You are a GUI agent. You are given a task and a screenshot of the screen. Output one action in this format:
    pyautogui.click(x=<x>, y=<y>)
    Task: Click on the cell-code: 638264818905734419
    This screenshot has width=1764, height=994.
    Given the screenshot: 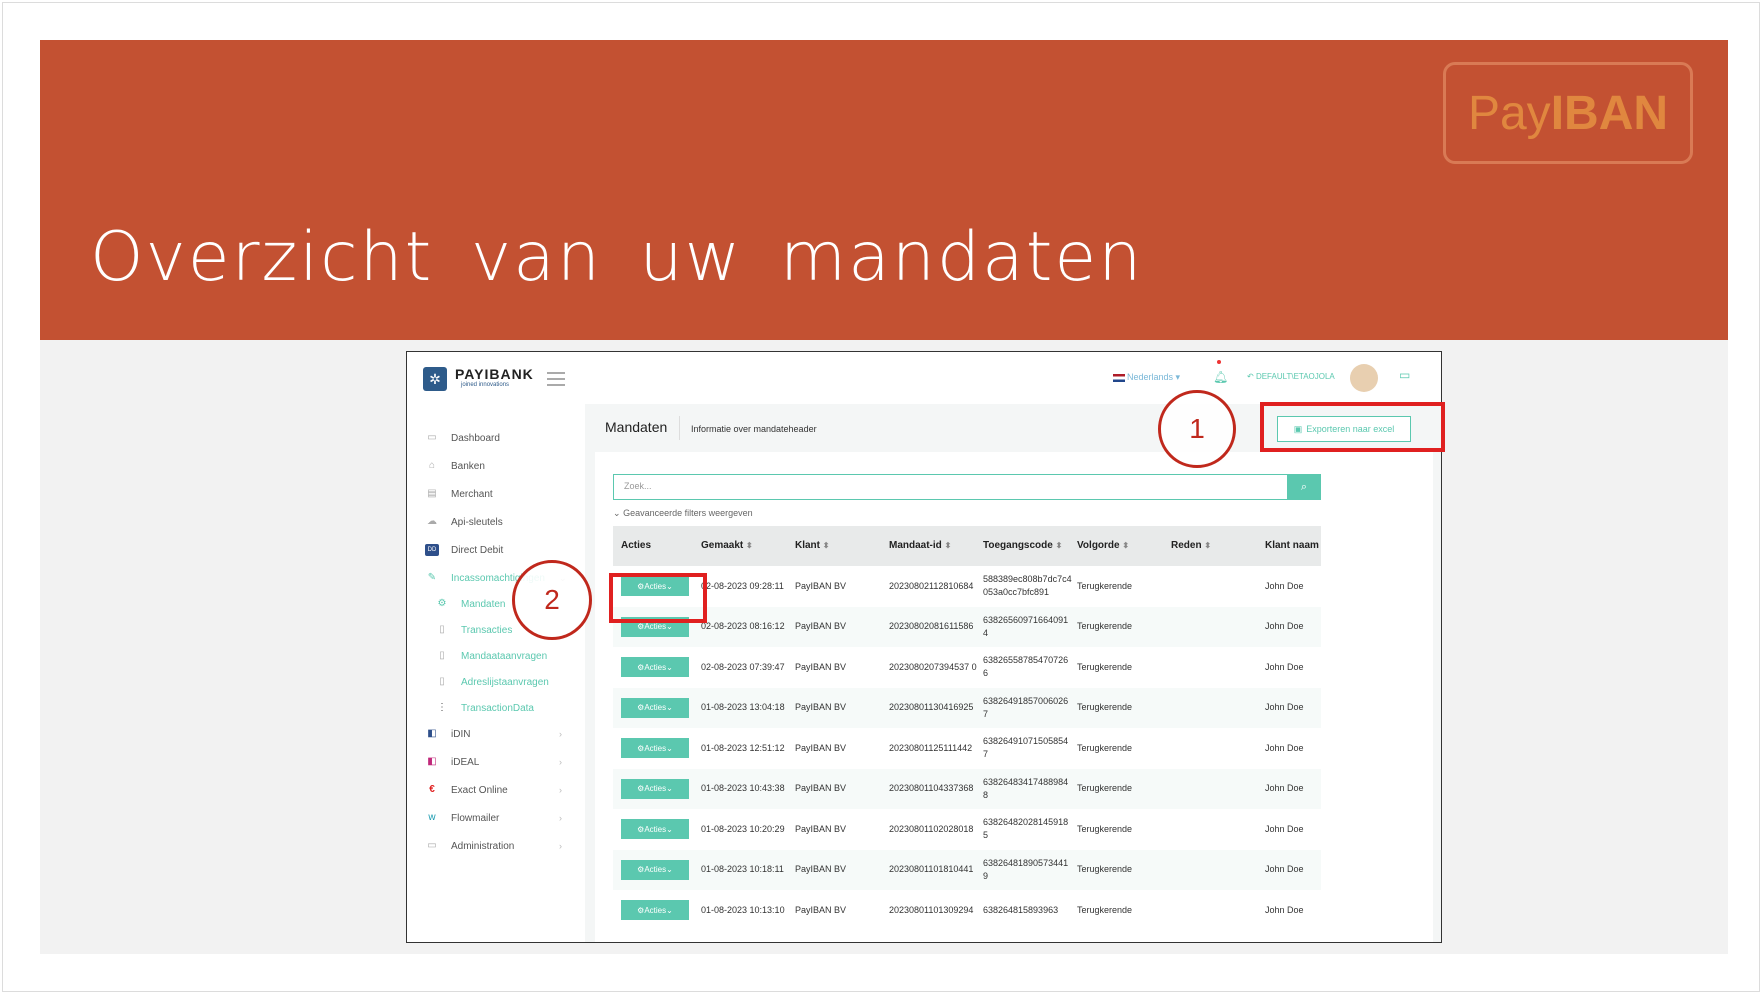 What is the action you would take?
    pyautogui.click(x=1028, y=870)
    